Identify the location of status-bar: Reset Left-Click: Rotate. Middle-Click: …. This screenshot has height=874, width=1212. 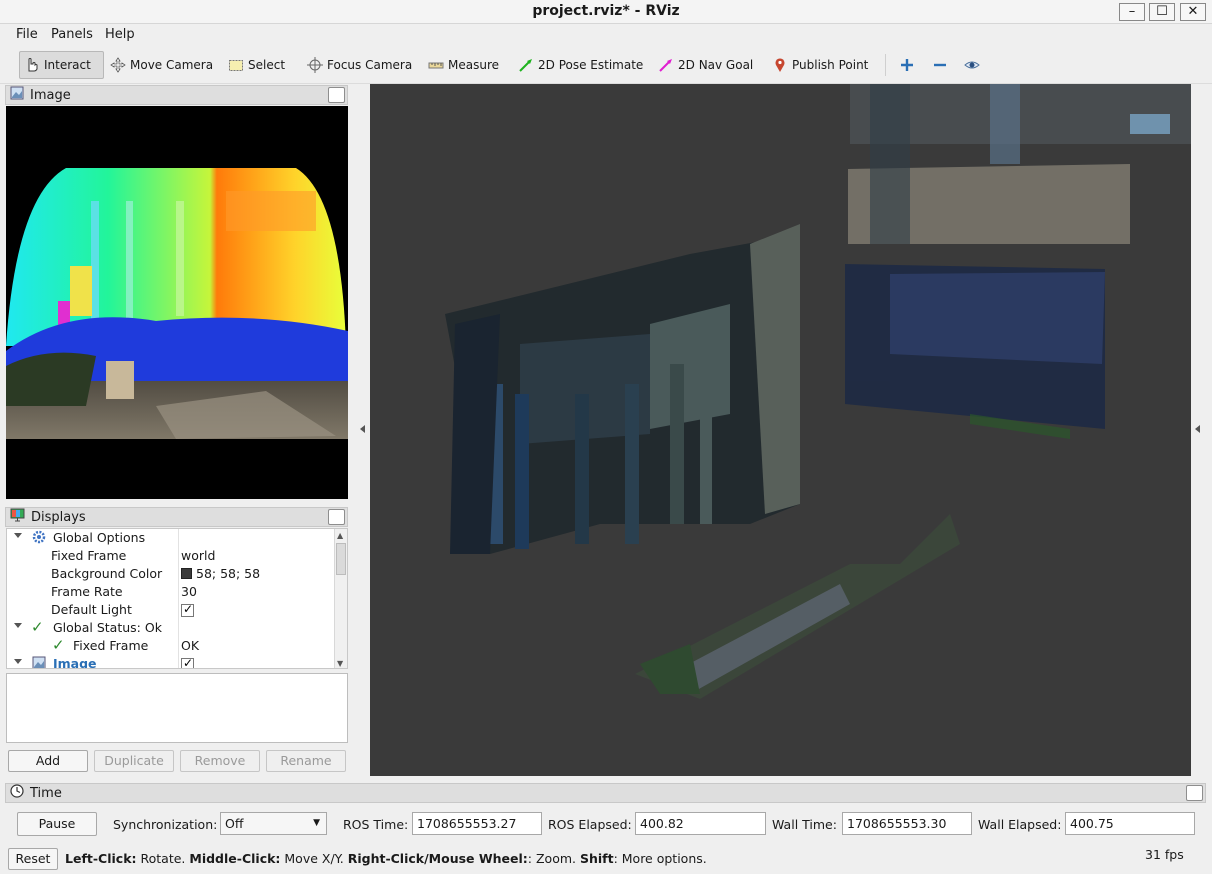
(606, 859).